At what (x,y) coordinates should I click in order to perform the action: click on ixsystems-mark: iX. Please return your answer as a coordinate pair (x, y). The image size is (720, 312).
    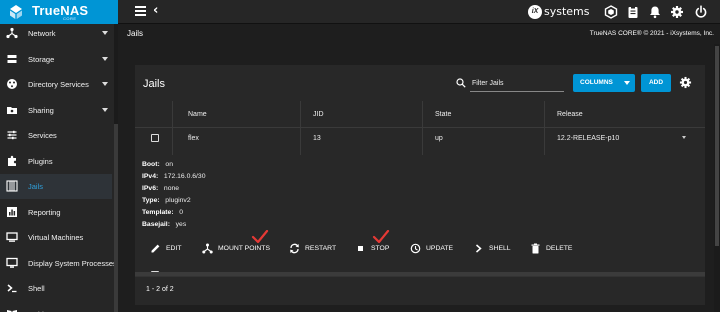
    Looking at the image, I should click on (535, 12).